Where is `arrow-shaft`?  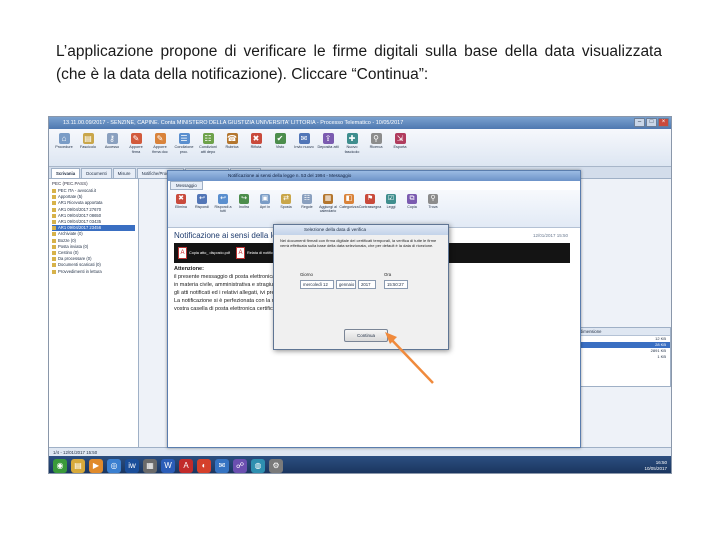
arrow-shaft is located at coordinates (411, 360).